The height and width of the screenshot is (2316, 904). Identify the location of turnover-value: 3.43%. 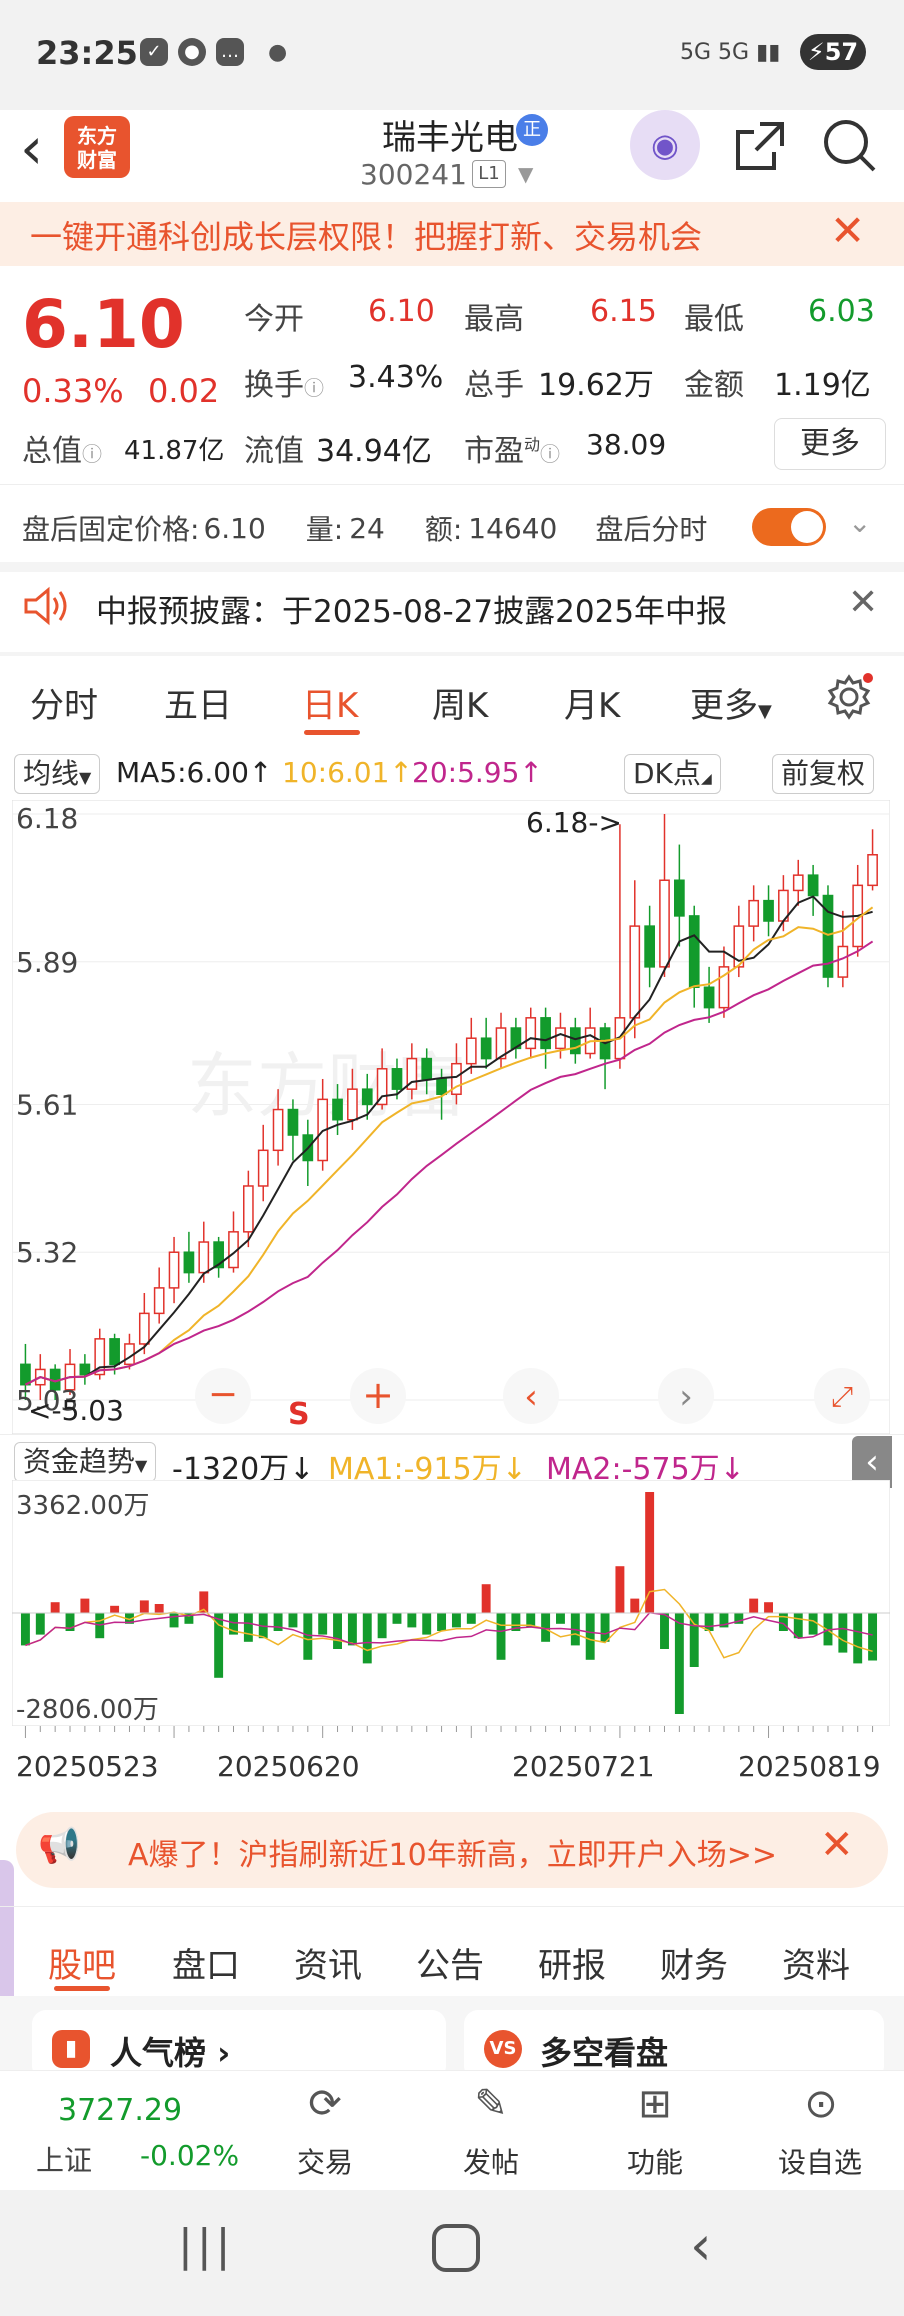
(396, 377).